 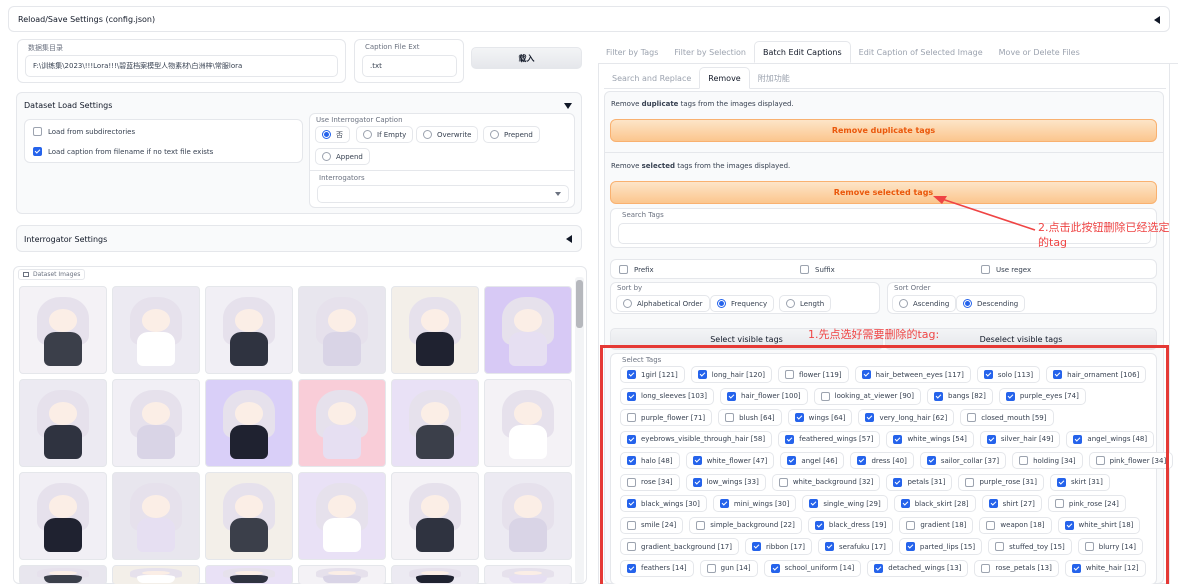 What do you see at coordinates (817, 269) in the screenshot?
I see `suffix-option: Suffix` at bounding box center [817, 269].